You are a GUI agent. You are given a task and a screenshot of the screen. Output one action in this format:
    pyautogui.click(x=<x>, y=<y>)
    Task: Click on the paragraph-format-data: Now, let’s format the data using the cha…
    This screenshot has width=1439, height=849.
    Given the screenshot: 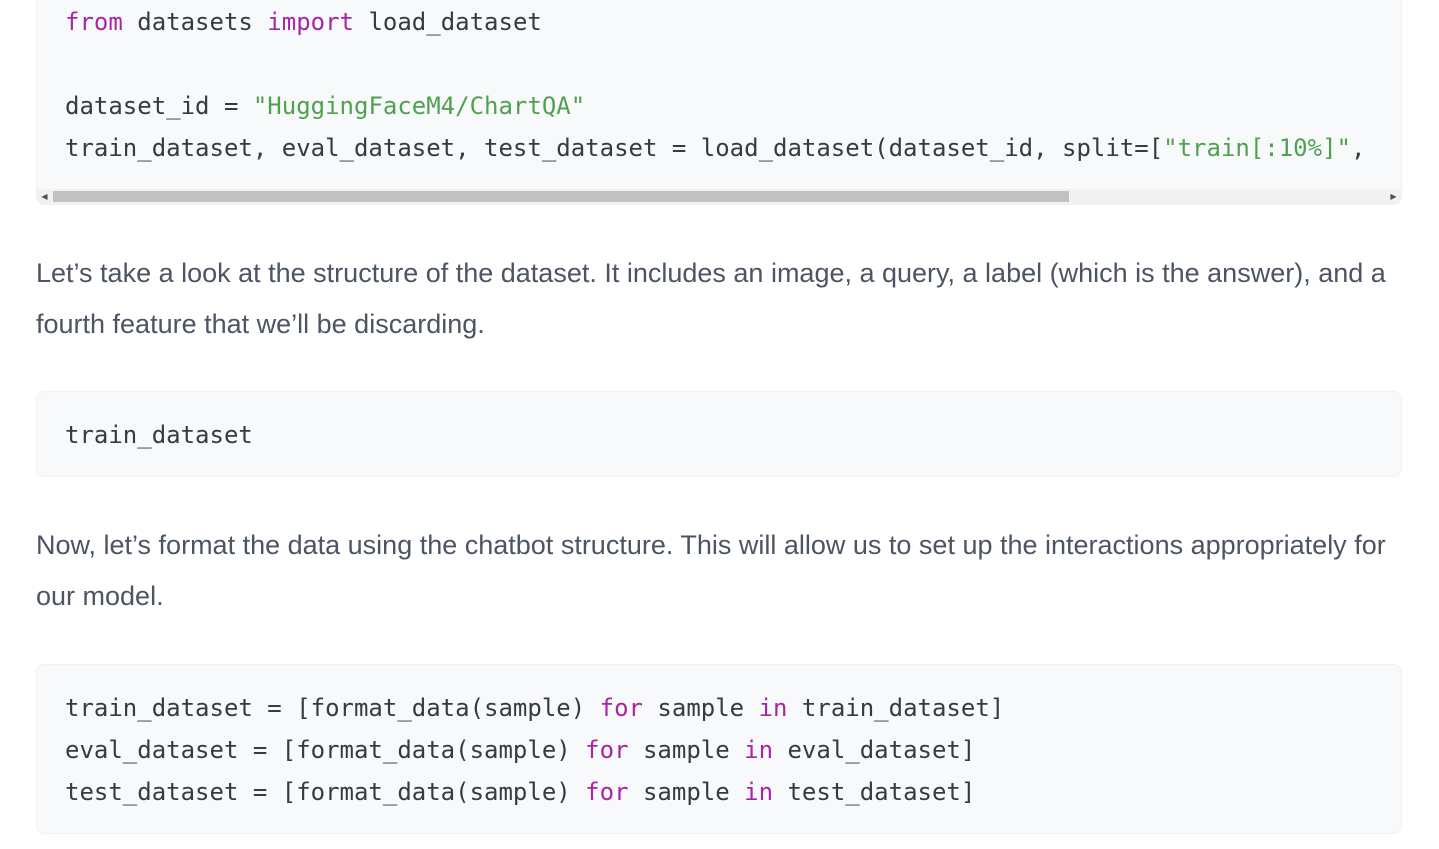 What is the action you would take?
    pyautogui.click(x=711, y=570)
    